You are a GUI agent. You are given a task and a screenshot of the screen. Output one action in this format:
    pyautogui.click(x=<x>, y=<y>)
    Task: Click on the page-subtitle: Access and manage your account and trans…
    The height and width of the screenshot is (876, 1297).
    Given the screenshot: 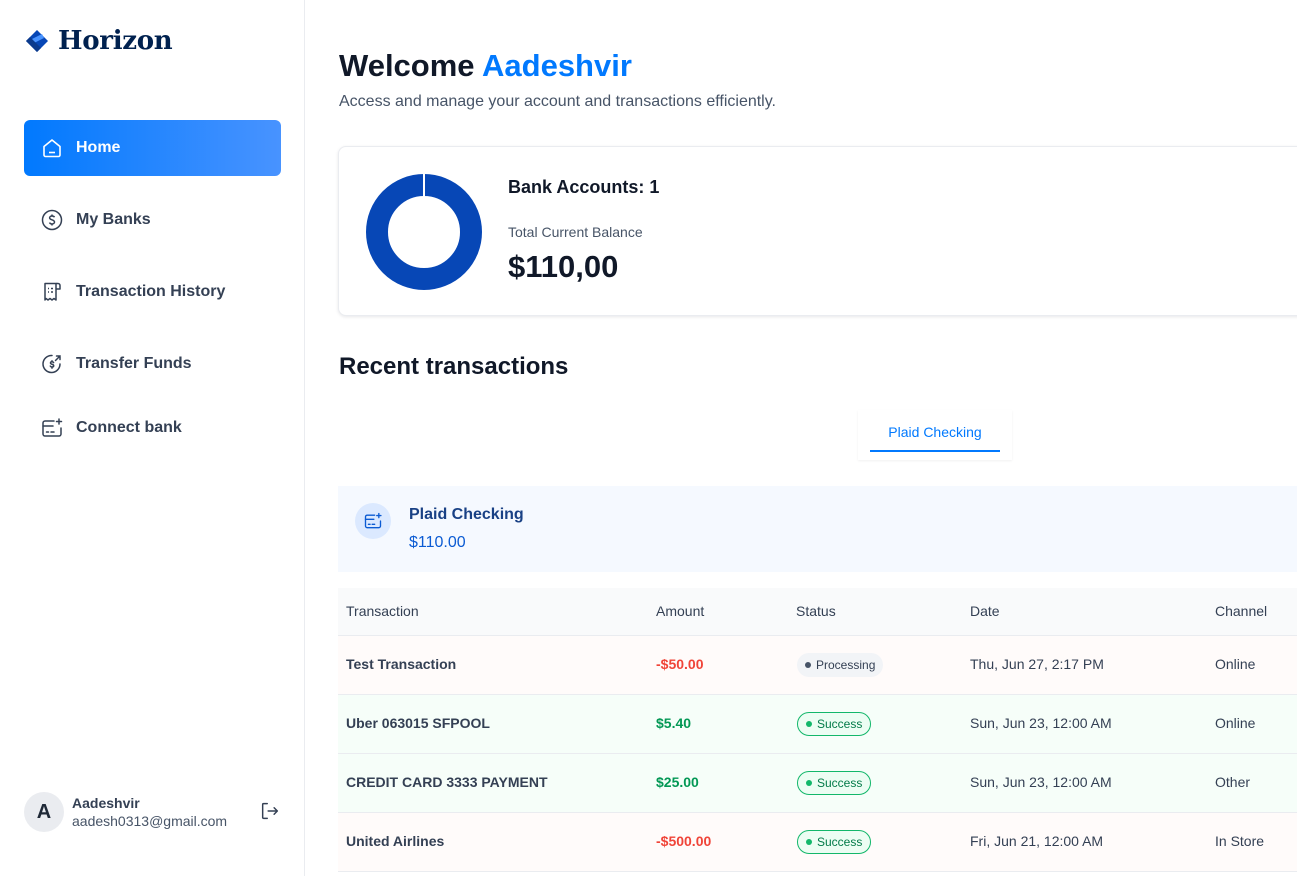 What is the action you would take?
    pyautogui.click(x=557, y=101)
    